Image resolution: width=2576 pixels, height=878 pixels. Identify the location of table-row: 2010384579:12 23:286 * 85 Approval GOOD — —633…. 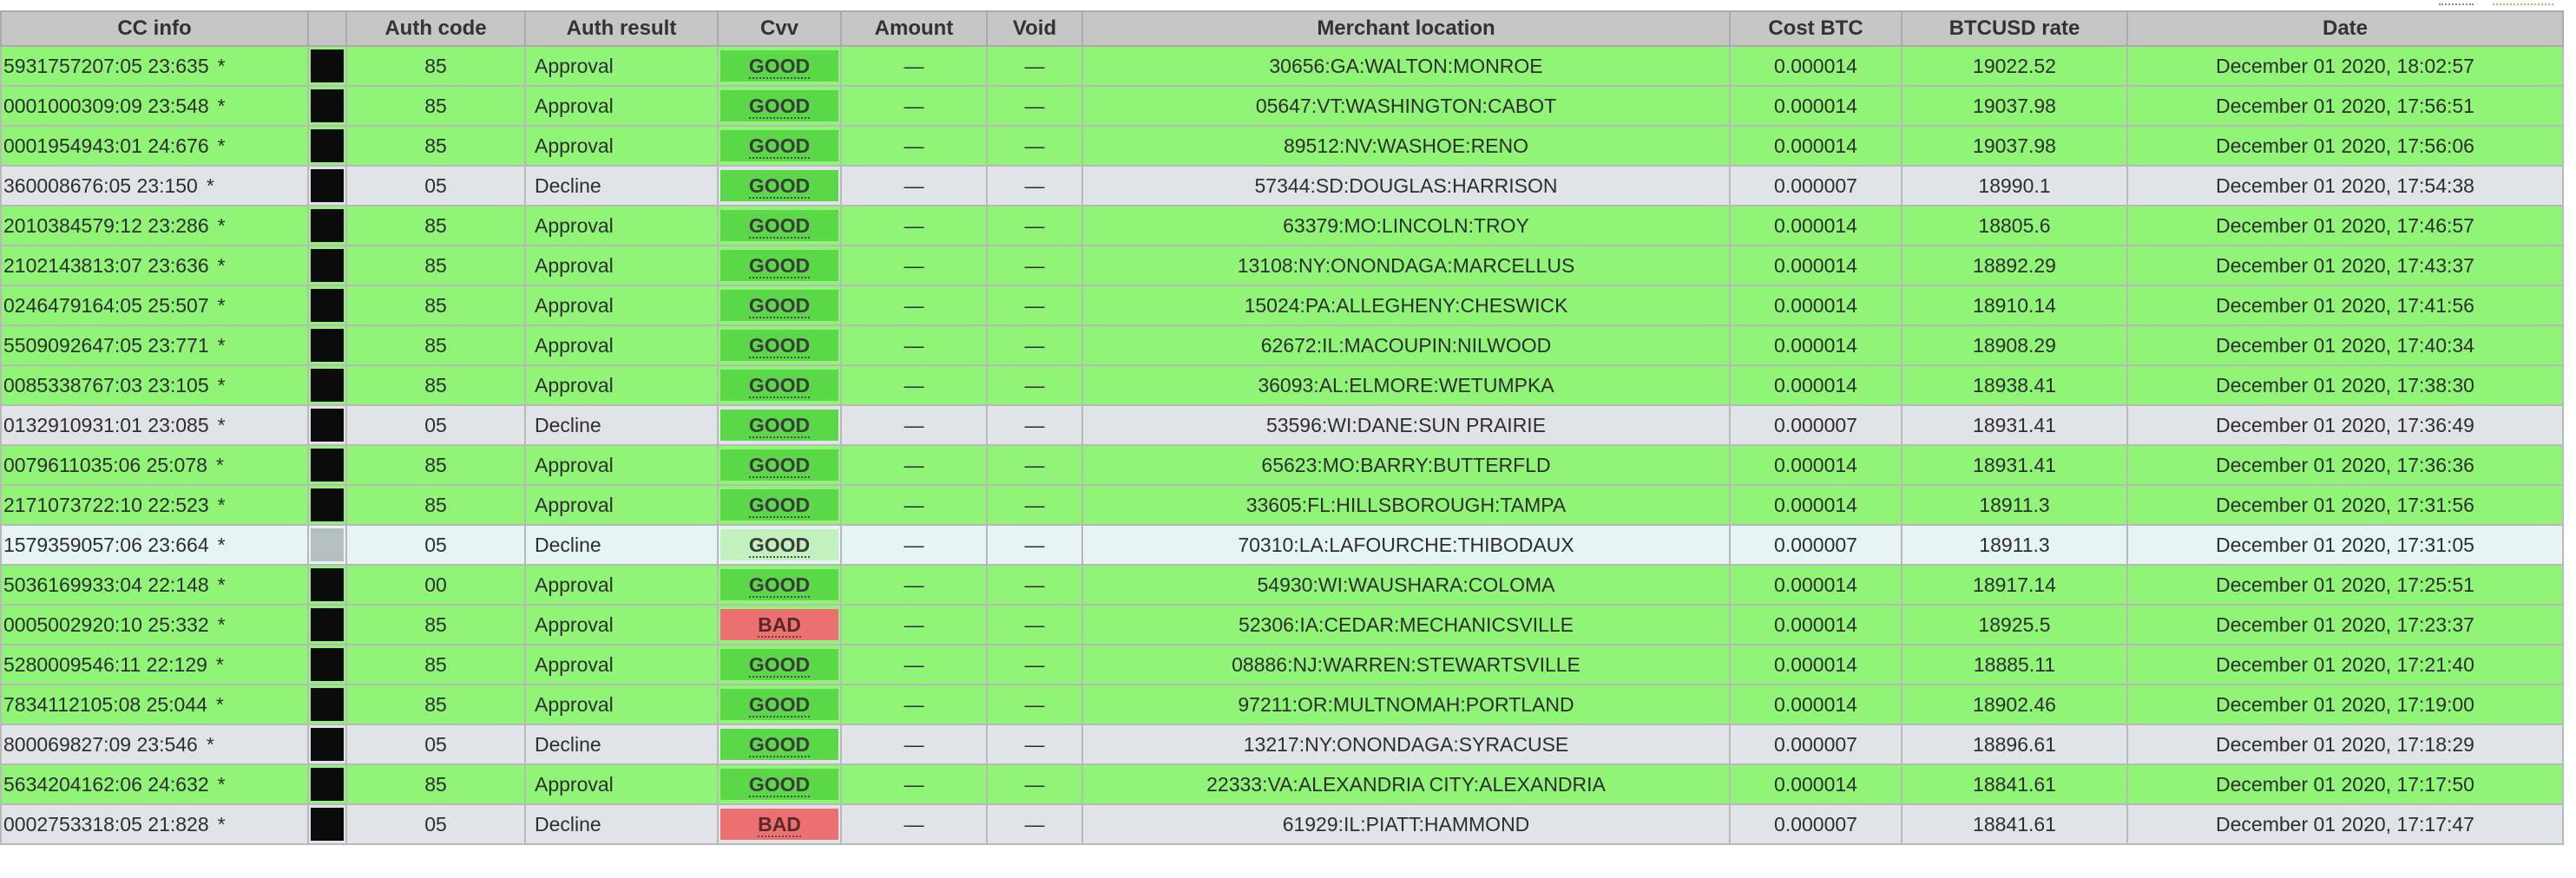
(1282, 225).